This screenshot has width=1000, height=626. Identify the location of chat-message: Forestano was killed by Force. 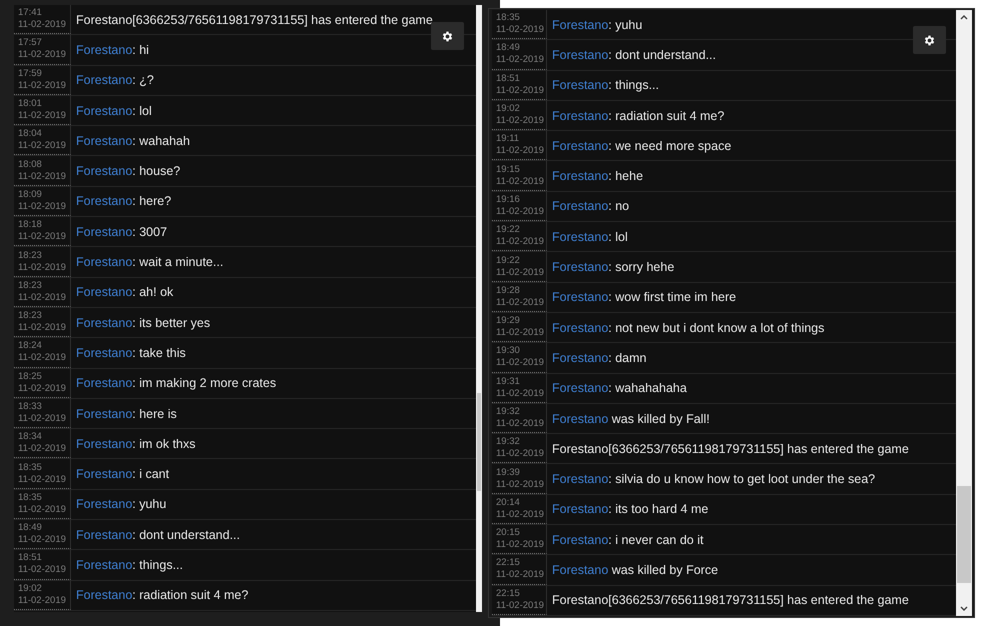
(635, 569).